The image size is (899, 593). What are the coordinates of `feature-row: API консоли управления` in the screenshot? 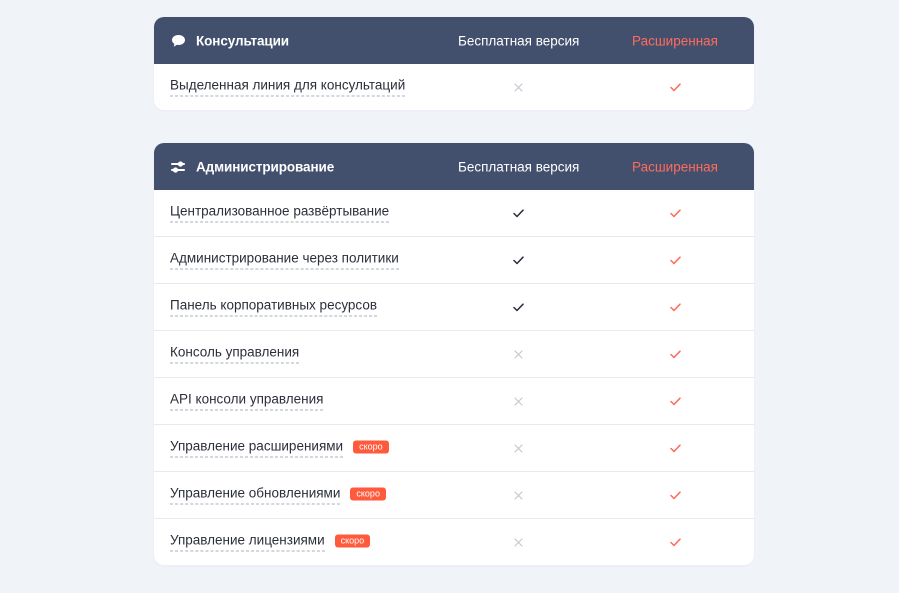 It's located at (454, 400).